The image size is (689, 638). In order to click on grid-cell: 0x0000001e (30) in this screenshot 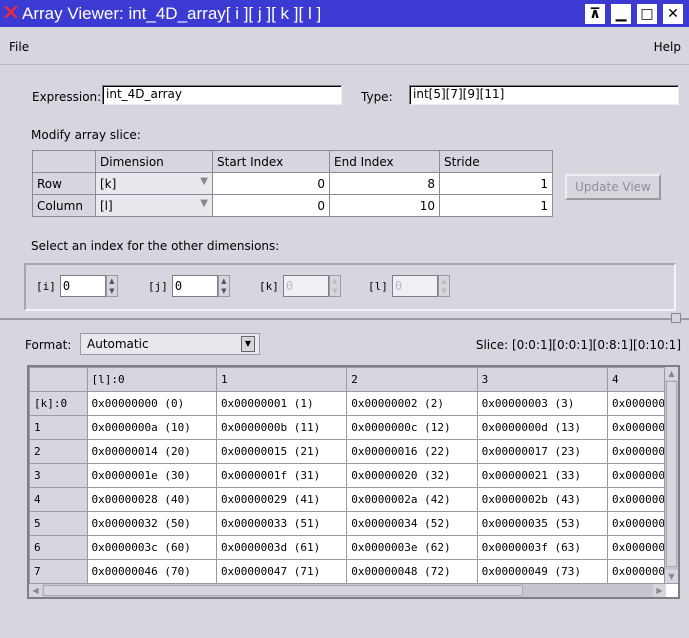, I will do `click(151, 475)`.